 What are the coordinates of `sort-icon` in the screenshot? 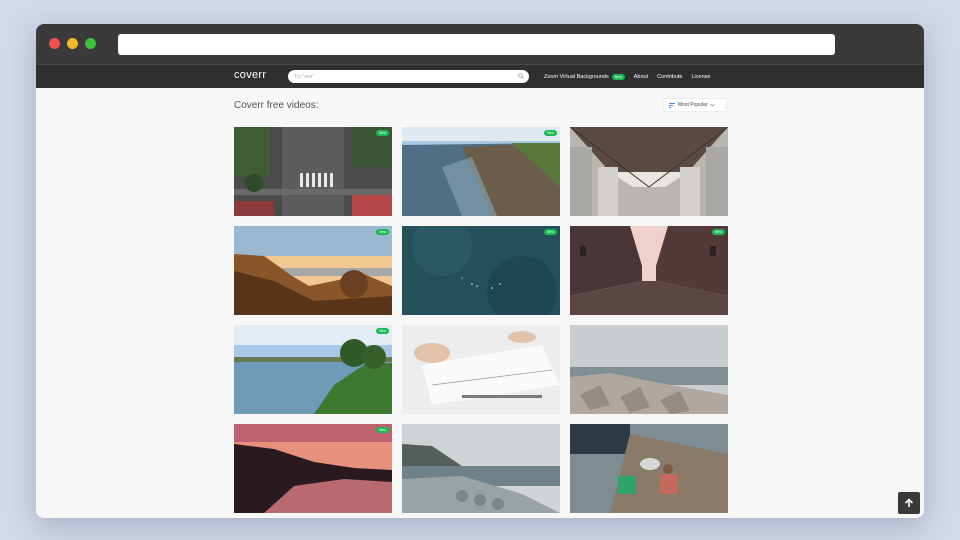 It's located at (672, 105).